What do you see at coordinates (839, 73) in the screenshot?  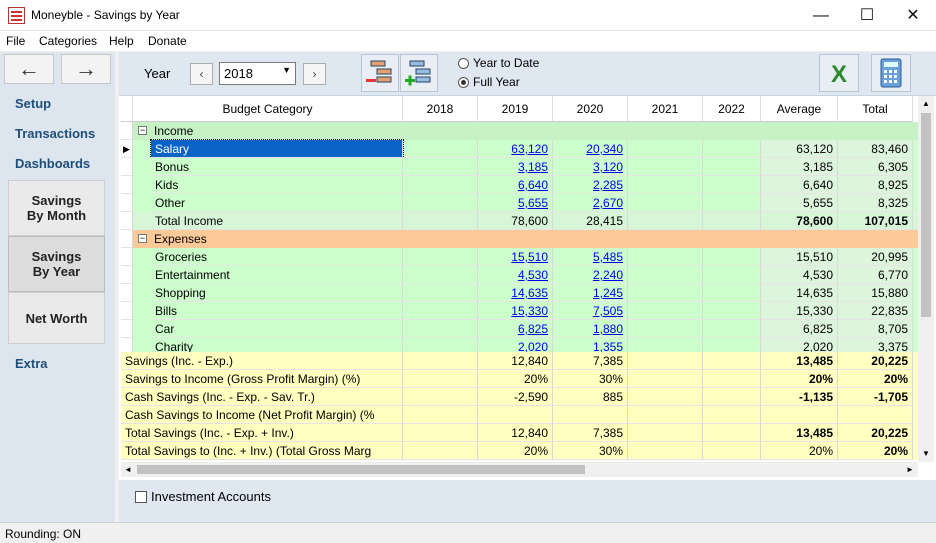 I see `export-excel-button: X` at bounding box center [839, 73].